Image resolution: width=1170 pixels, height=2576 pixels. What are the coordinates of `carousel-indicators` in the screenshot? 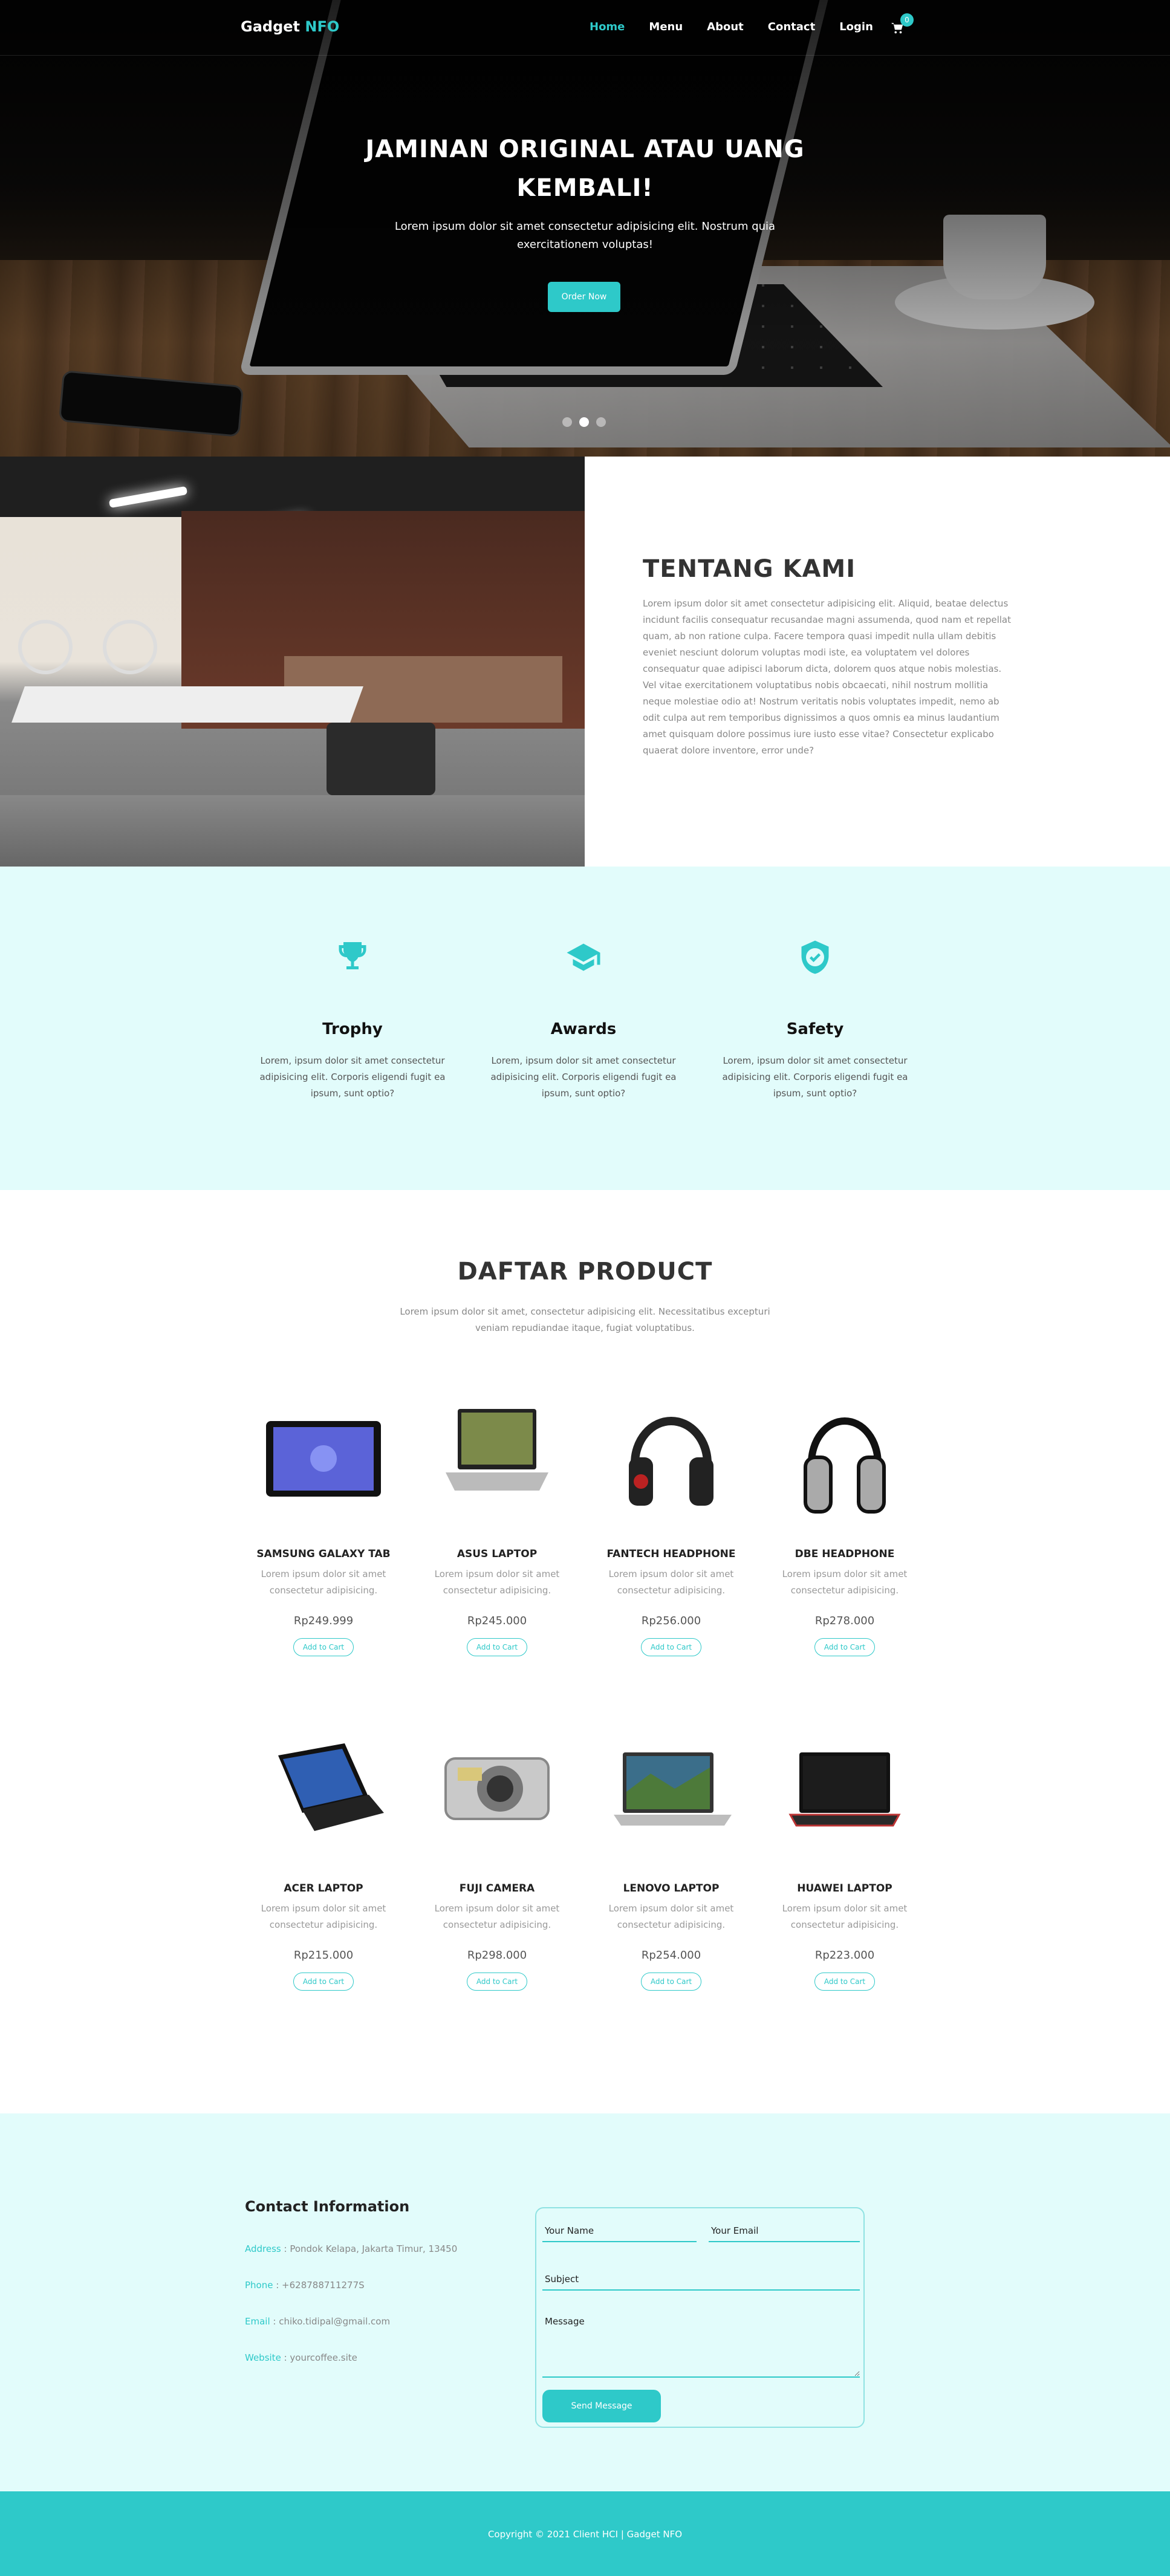 It's located at (584, 422).